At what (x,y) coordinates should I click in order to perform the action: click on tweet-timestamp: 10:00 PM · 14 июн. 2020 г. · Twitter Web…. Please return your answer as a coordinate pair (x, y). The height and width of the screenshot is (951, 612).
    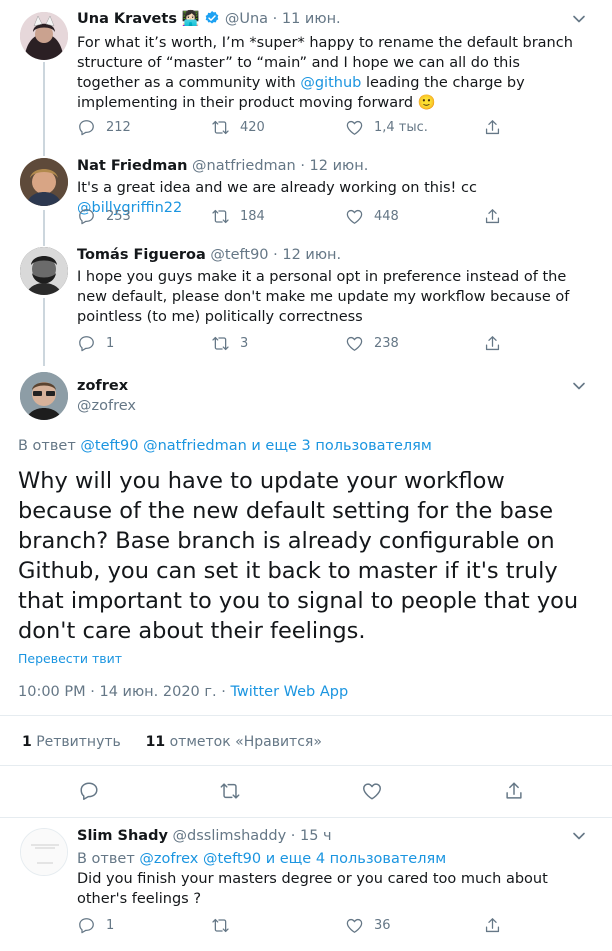
    Looking at the image, I should click on (183, 692).